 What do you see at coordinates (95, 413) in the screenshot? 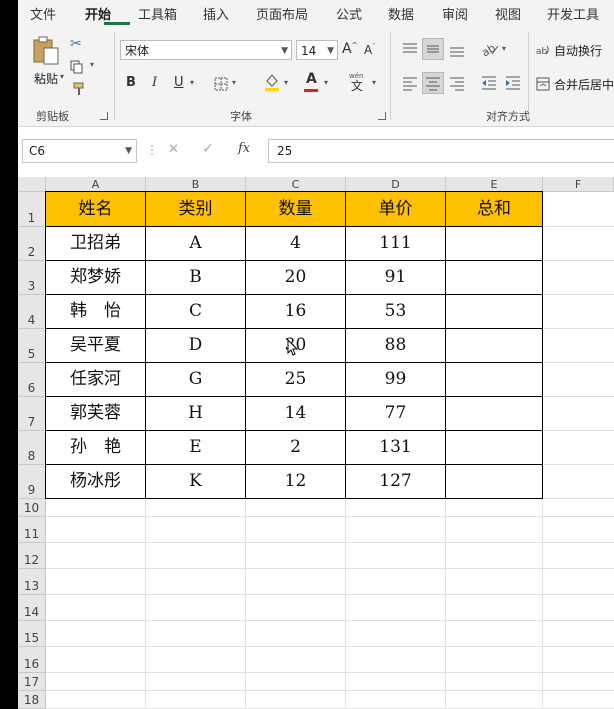
I see `table-cell: 郭芙蓉` at bounding box center [95, 413].